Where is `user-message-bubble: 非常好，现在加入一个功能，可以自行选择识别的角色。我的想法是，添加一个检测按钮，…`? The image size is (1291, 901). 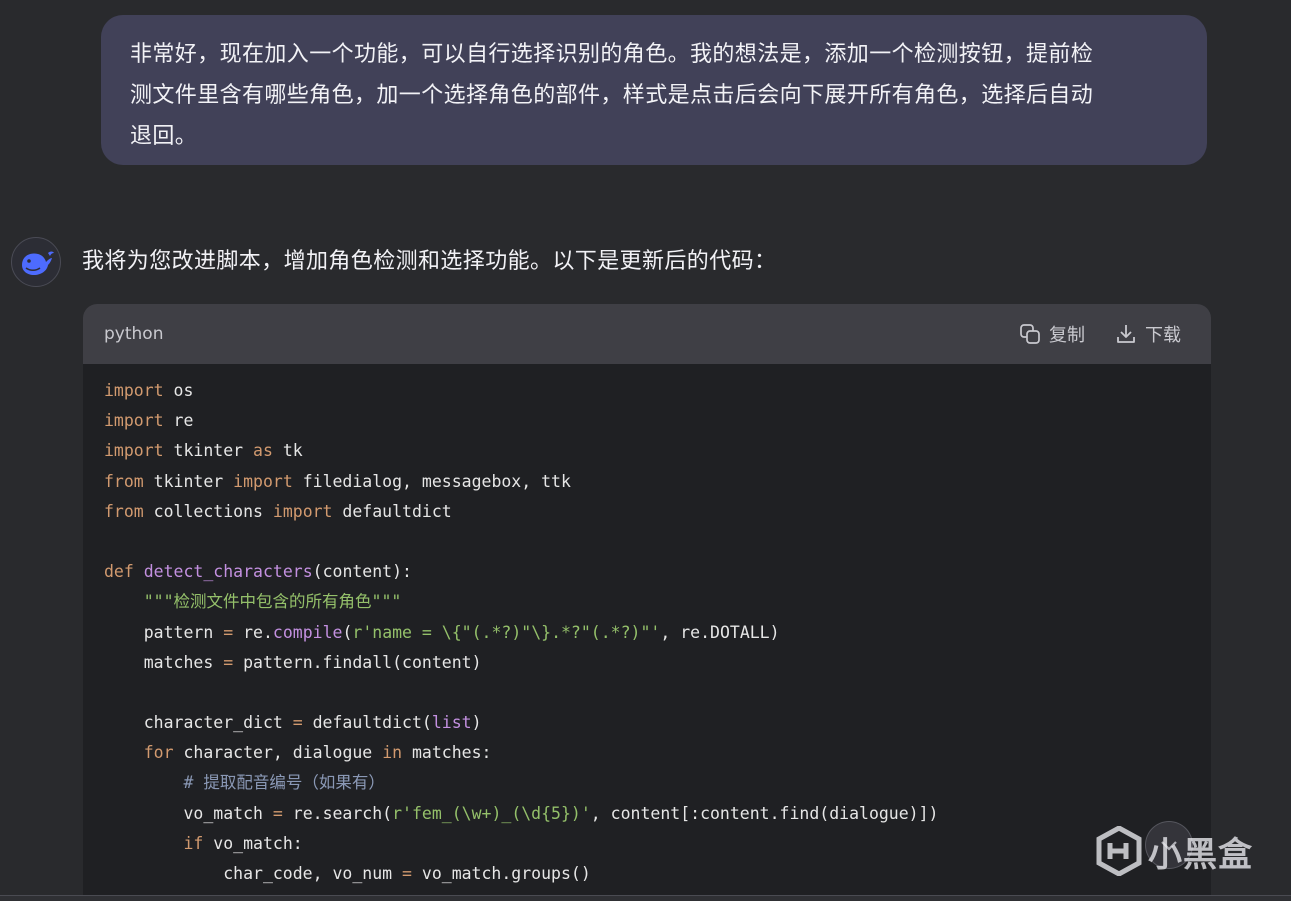 user-message-bubble: 非常好，现在加入一个功能，可以自行选择识别的角色。我的想法是，添加一个检测按钮，… is located at coordinates (654, 90).